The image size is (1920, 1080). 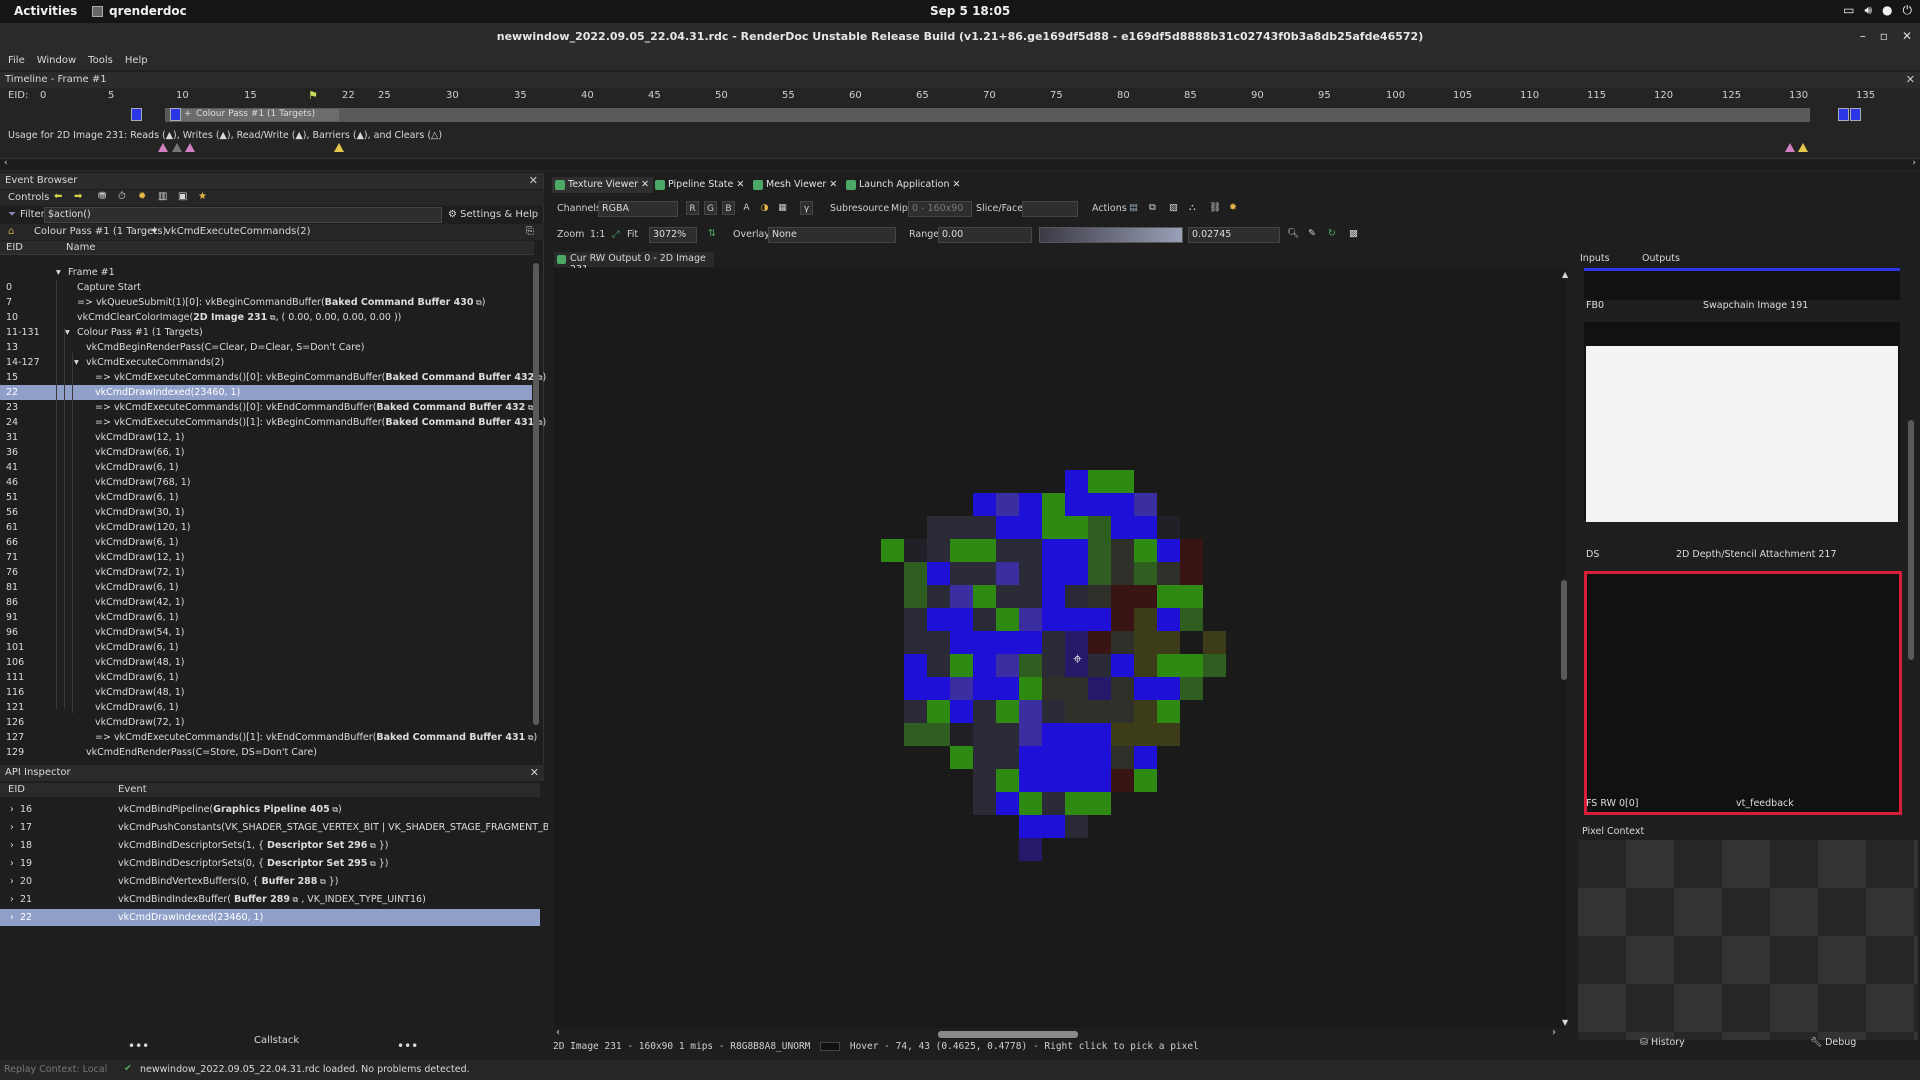 What do you see at coordinates (266, 572) in the screenshot?
I see `event-row: 76 vkCmdDraw(72, 1)` at bounding box center [266, 572].